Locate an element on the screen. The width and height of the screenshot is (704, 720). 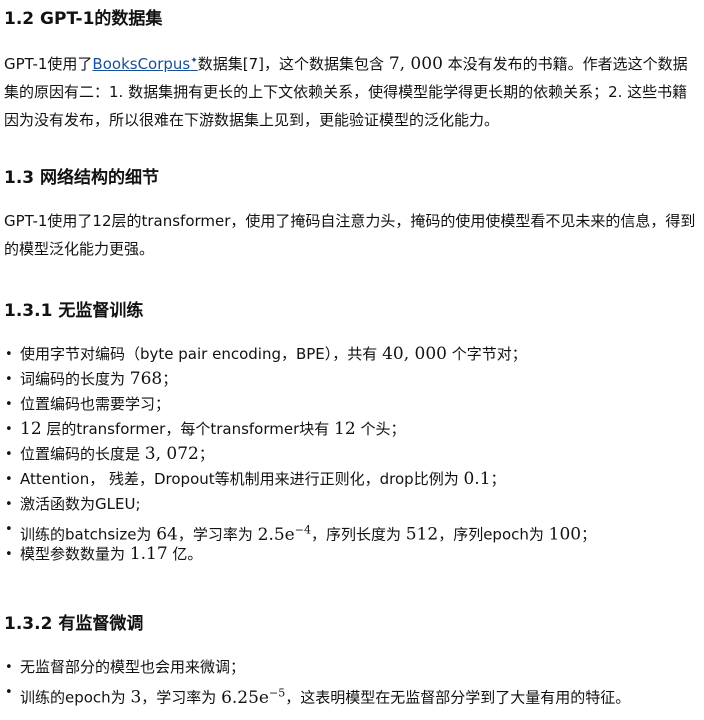
text: ，序列epoch为 is located at coordinates (493, 534).